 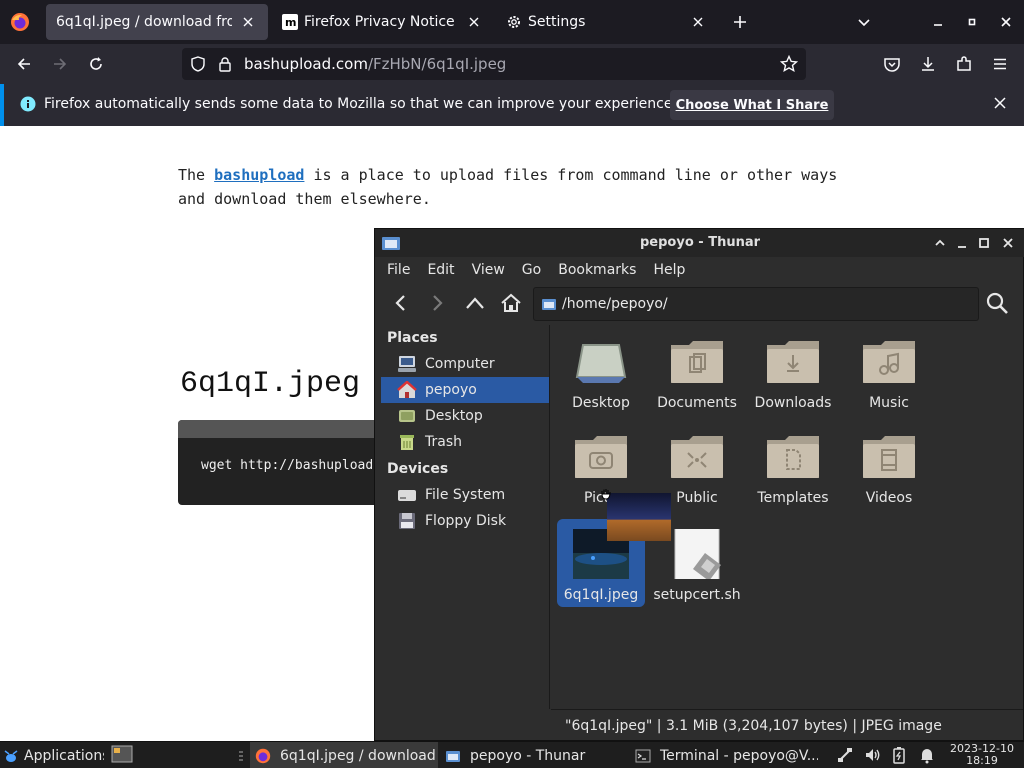 I want to click on chevron-up-icon, so click(x=940, y=243).